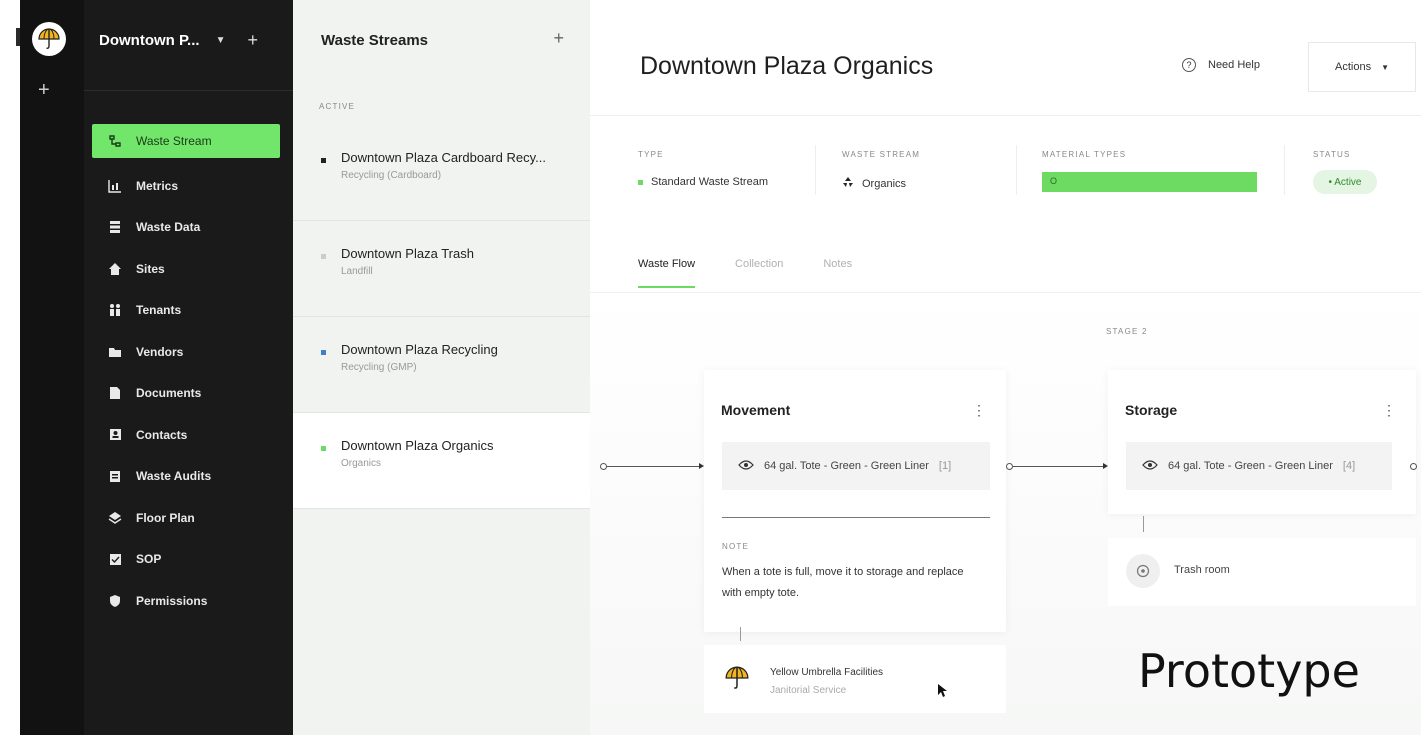 This screenshot has height=735, width=1421. What do you see at coordinates (115, 227) in the screenshot?
I see `waste-data-icon` at bounding box center [115, 227].